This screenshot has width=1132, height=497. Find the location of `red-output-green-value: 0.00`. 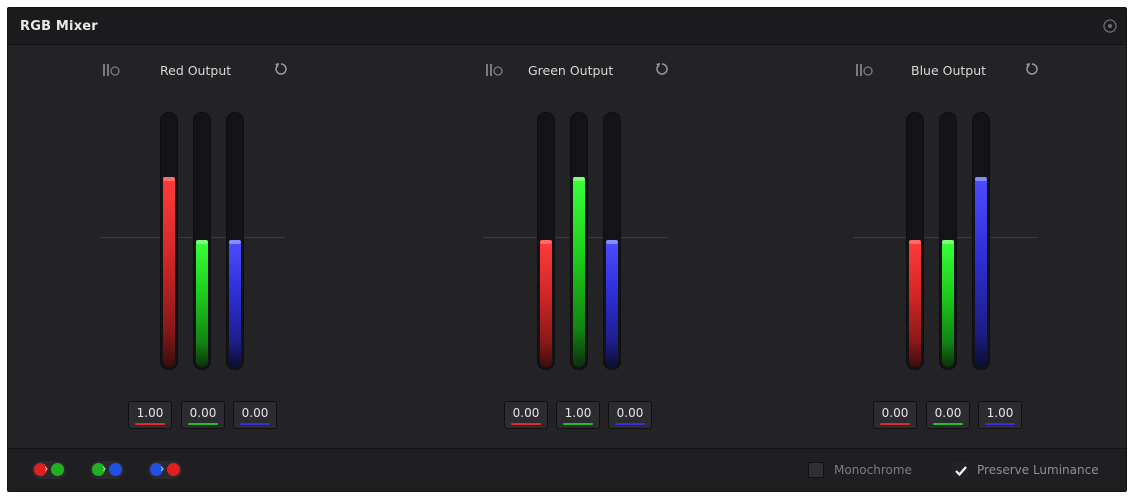

red-output-green-value: 0.00 is located at coordinates (203, 415).